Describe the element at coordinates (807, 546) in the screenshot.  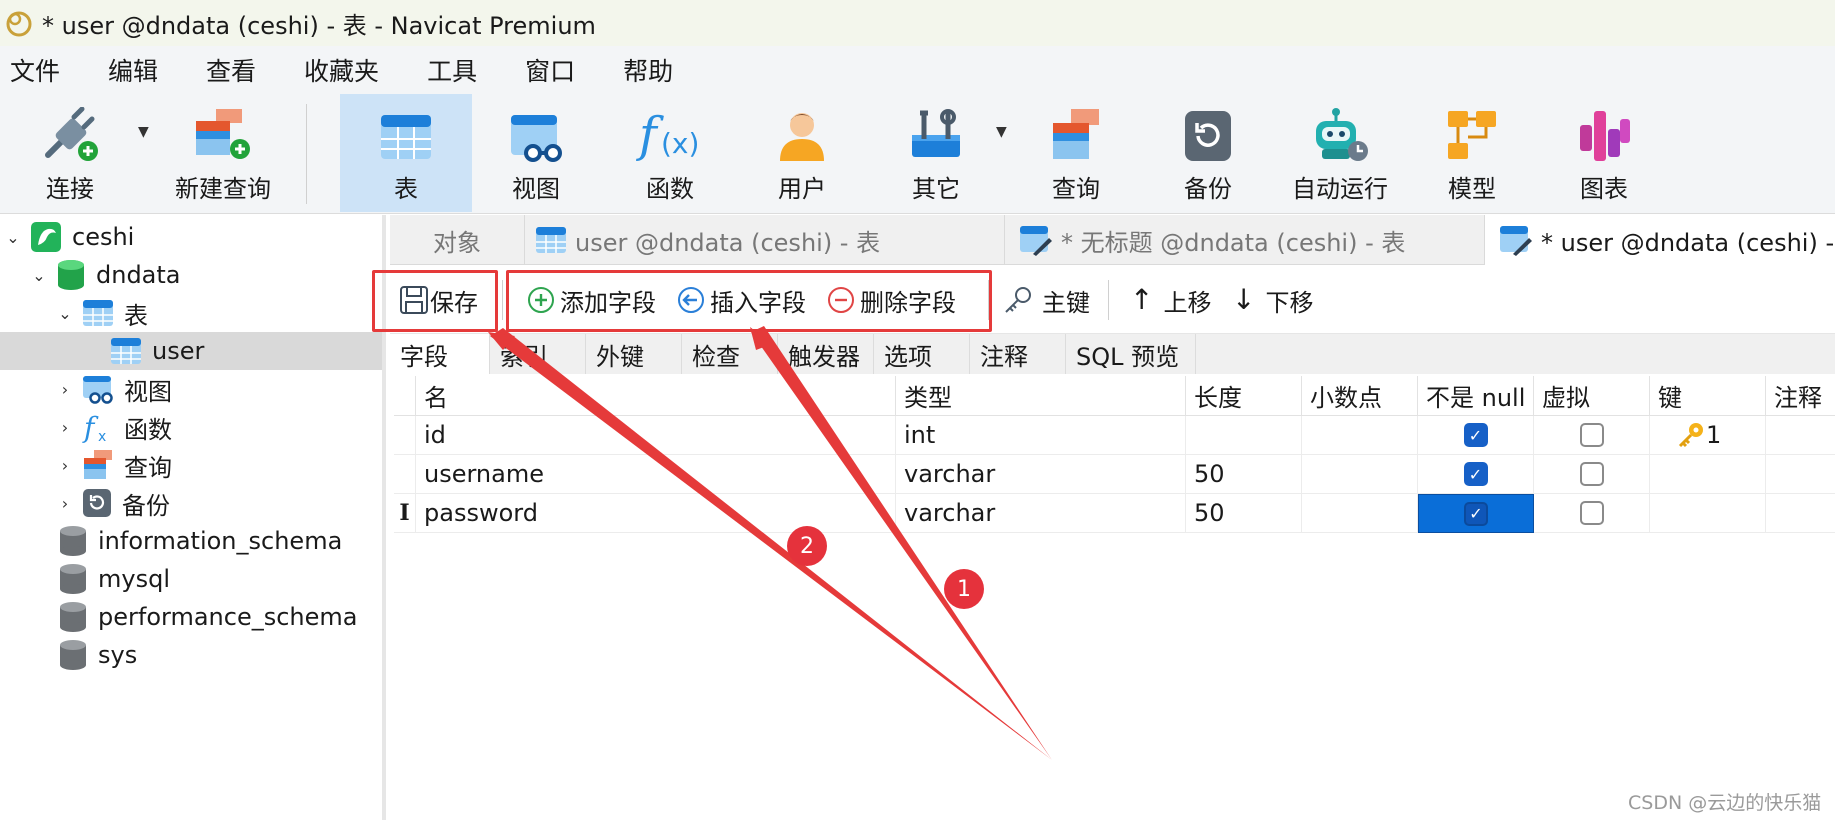
I see `annotation-badge-2: 2` at that location.